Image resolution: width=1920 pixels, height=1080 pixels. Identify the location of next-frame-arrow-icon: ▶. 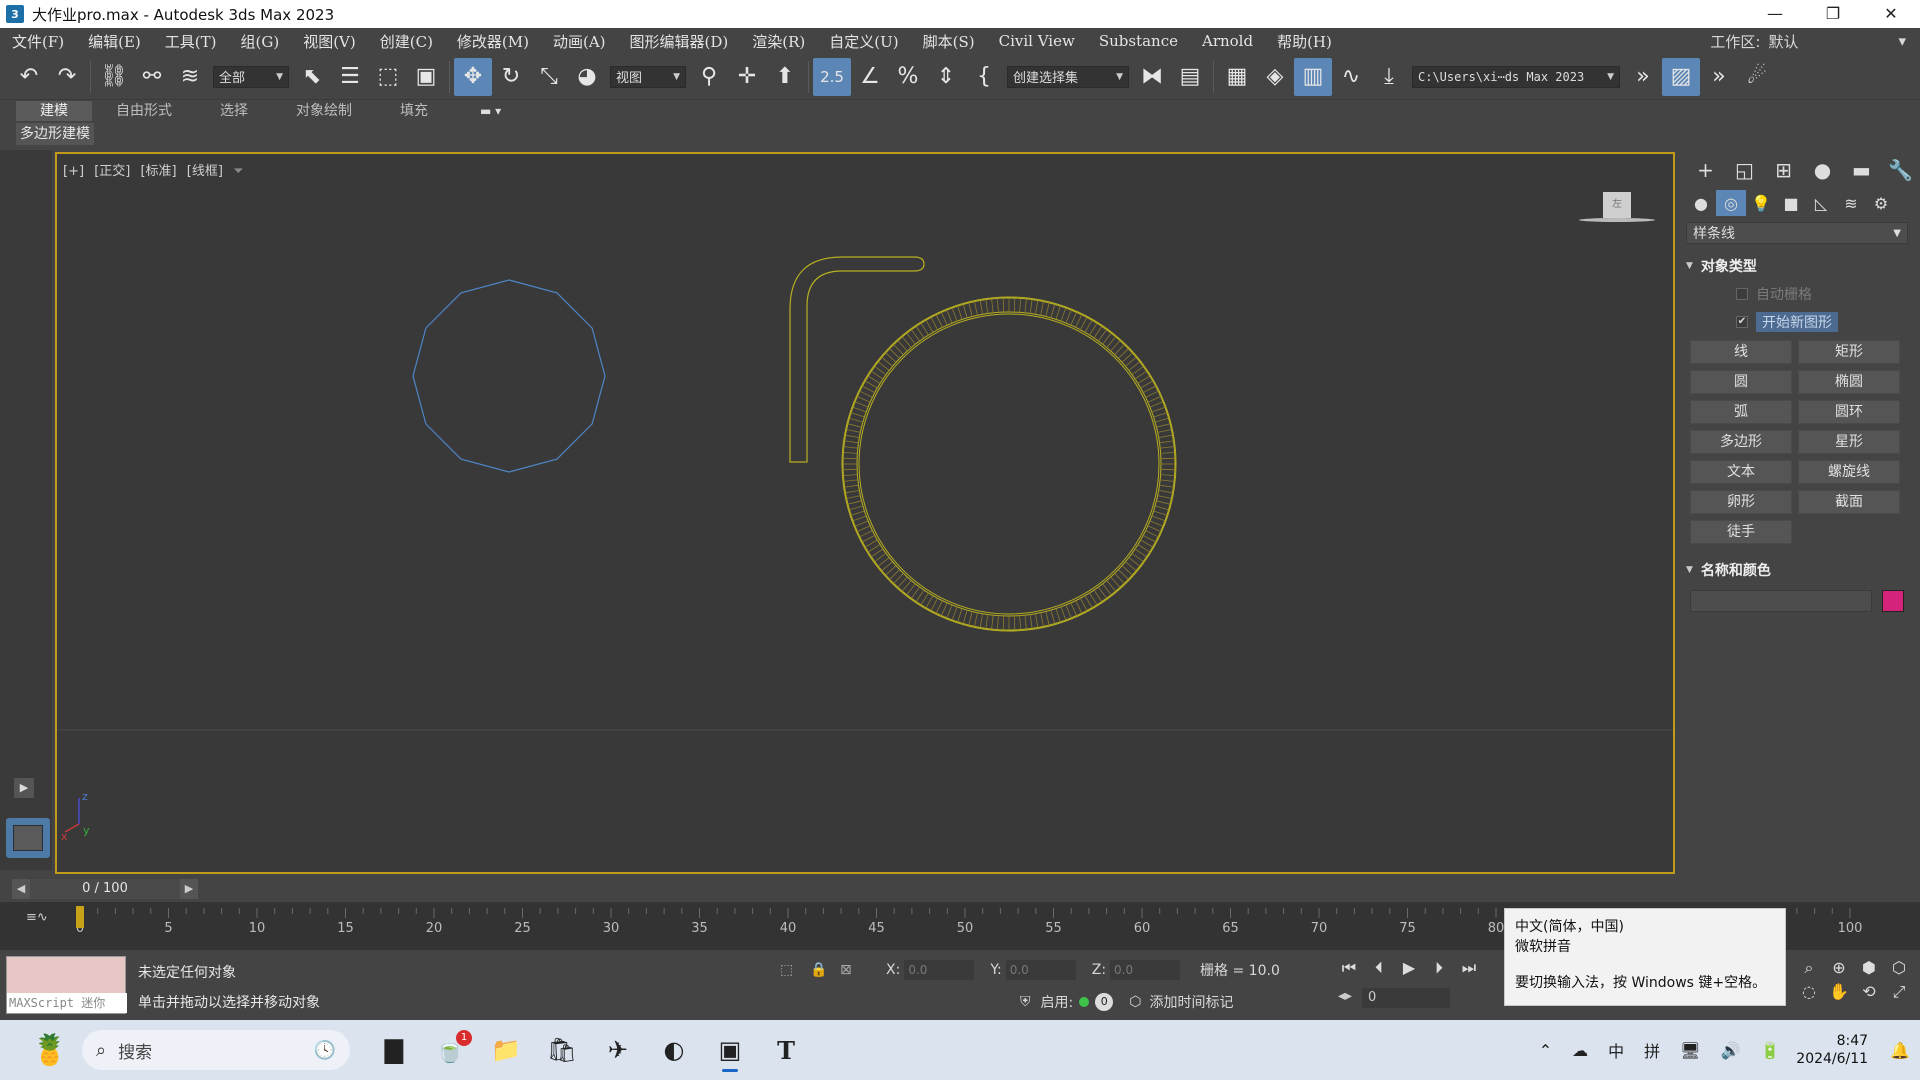
(189, 889).